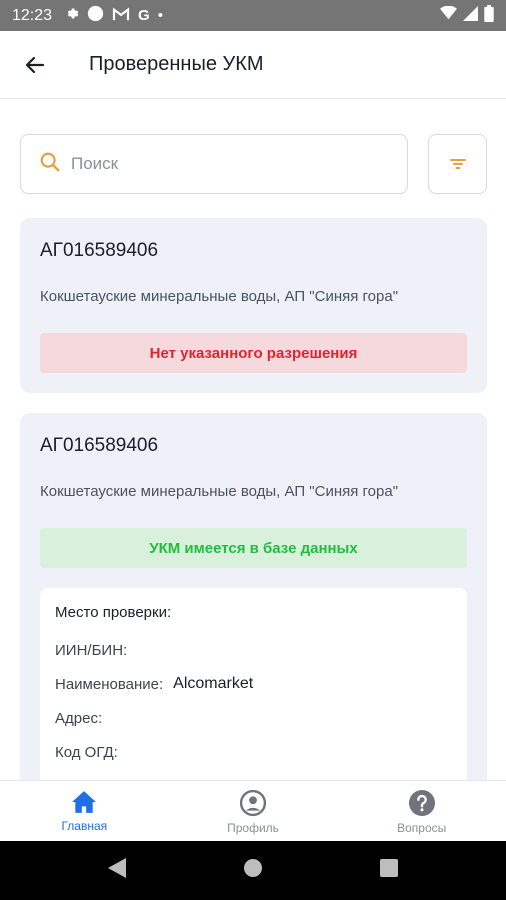 The height and width of the screenshot is (900, 506). Describe the element at coordinates (253, 803) in the screenshot. I see `profile-icon` at that location.